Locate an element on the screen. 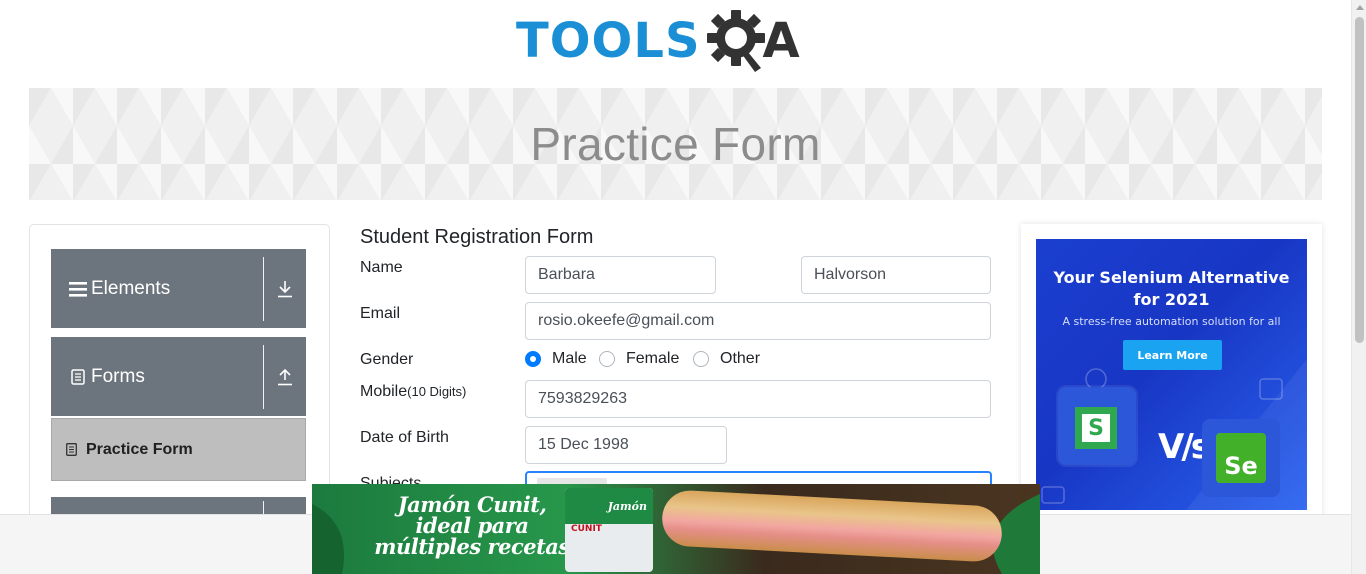 The height and width of the screenshot is (574, 1366). ad-title-line: Your Selenium Alternative is located at coordinates (1171, 277).